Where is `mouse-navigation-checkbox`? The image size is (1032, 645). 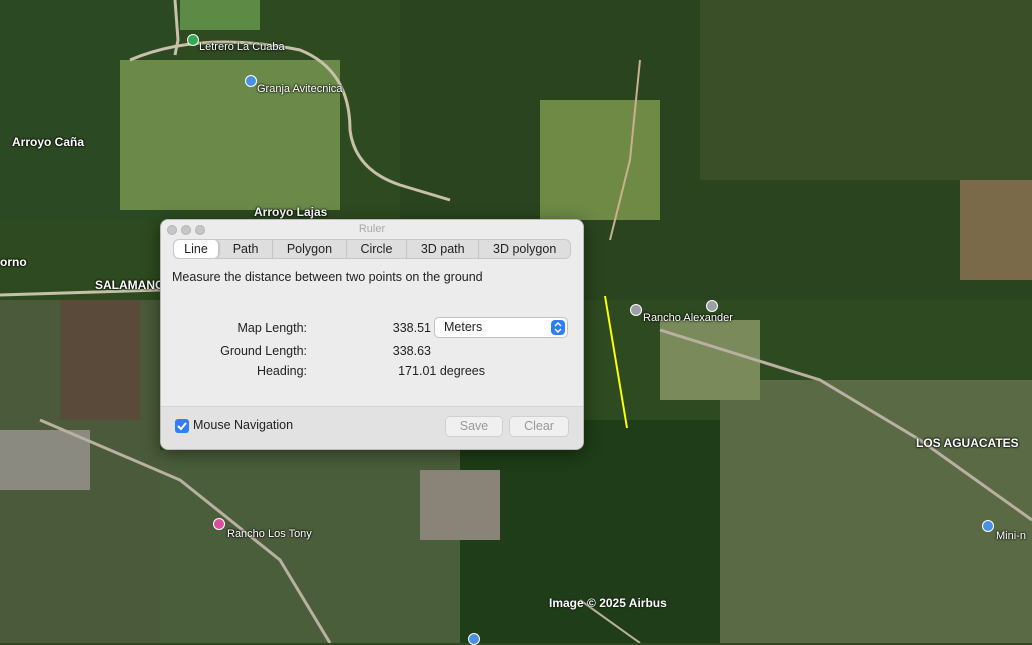
mouse-navigation-checkbox is located at coordinates (182, 426).